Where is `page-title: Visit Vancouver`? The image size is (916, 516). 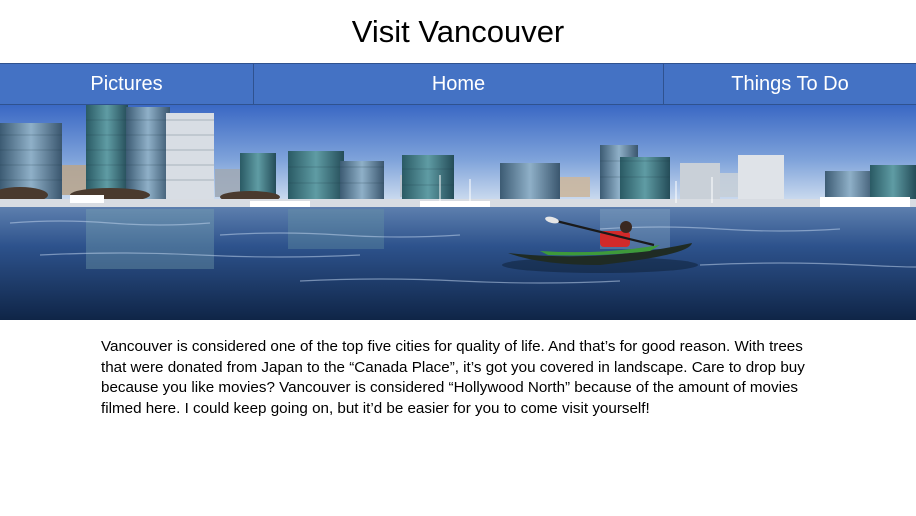 page-title: Visit Vancouver is located at coordinates (458, 31).